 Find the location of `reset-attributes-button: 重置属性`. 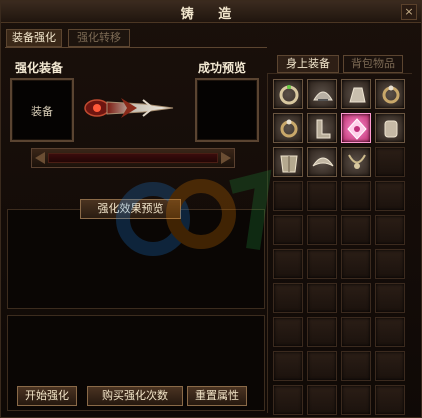

reset-attributes-button: 重置属性 is located at coordinates (217, 396).